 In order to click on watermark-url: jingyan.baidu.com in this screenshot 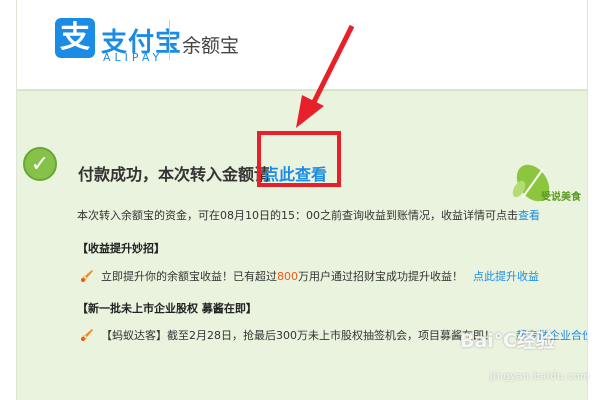, I will do `click(540, 377)`.